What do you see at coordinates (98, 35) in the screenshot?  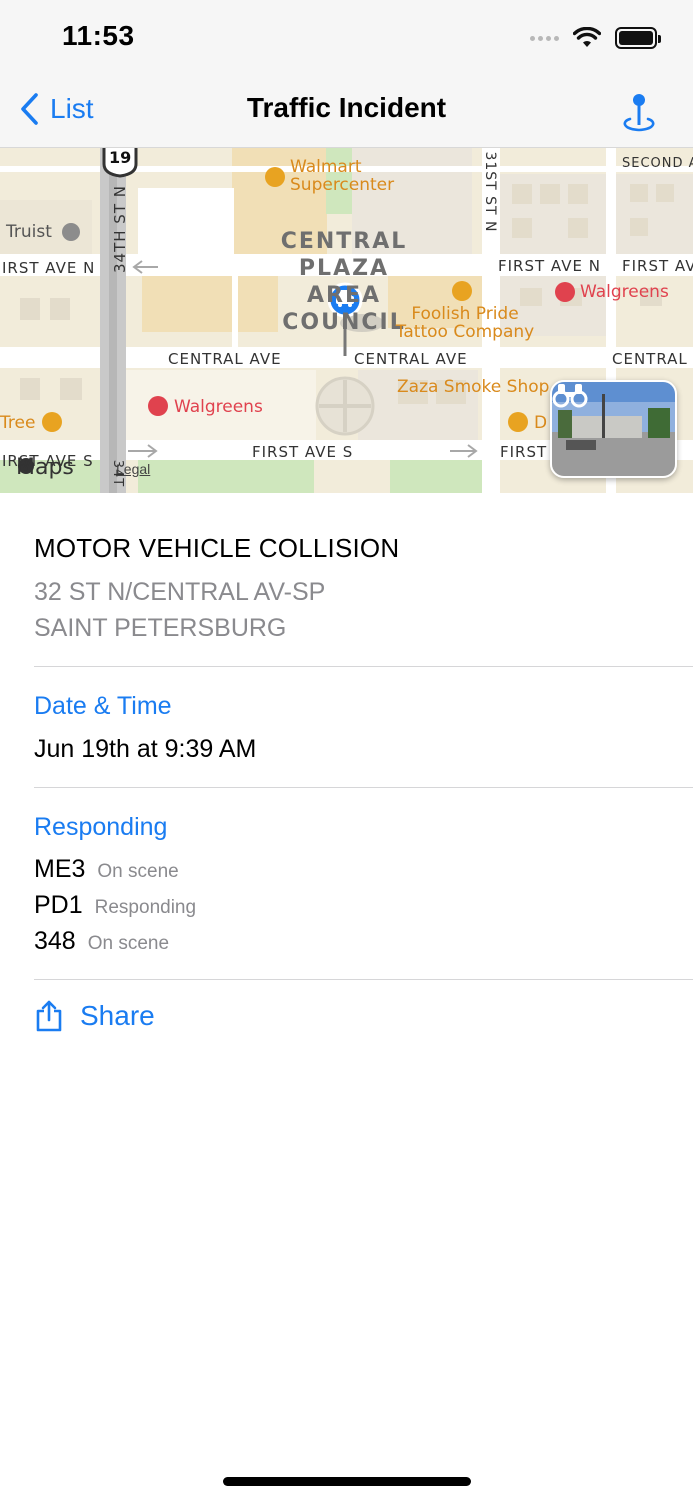 I see `status-time: 11:53` at bounding box center [98, 35].